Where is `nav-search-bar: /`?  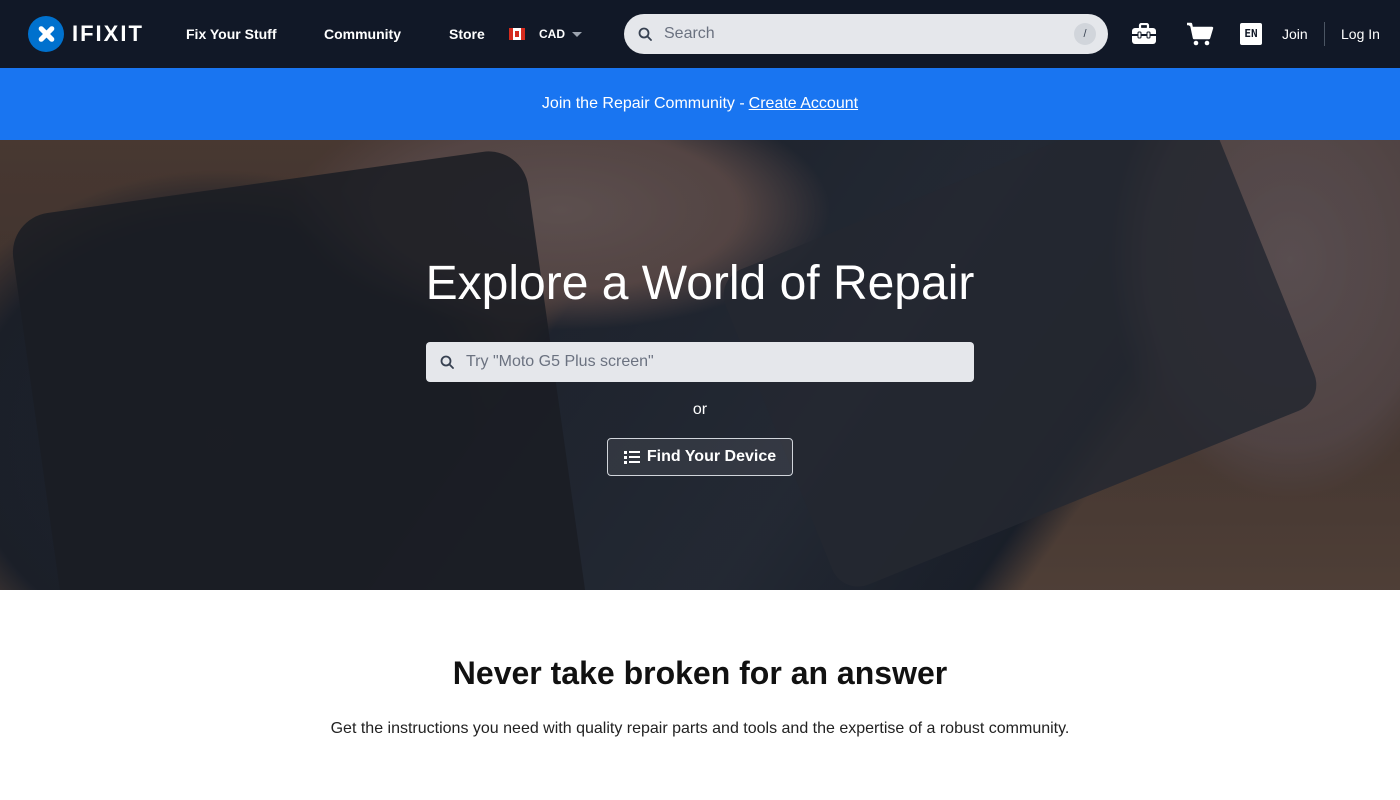 nav-search-bar: / is located at coordinates (866, 34).